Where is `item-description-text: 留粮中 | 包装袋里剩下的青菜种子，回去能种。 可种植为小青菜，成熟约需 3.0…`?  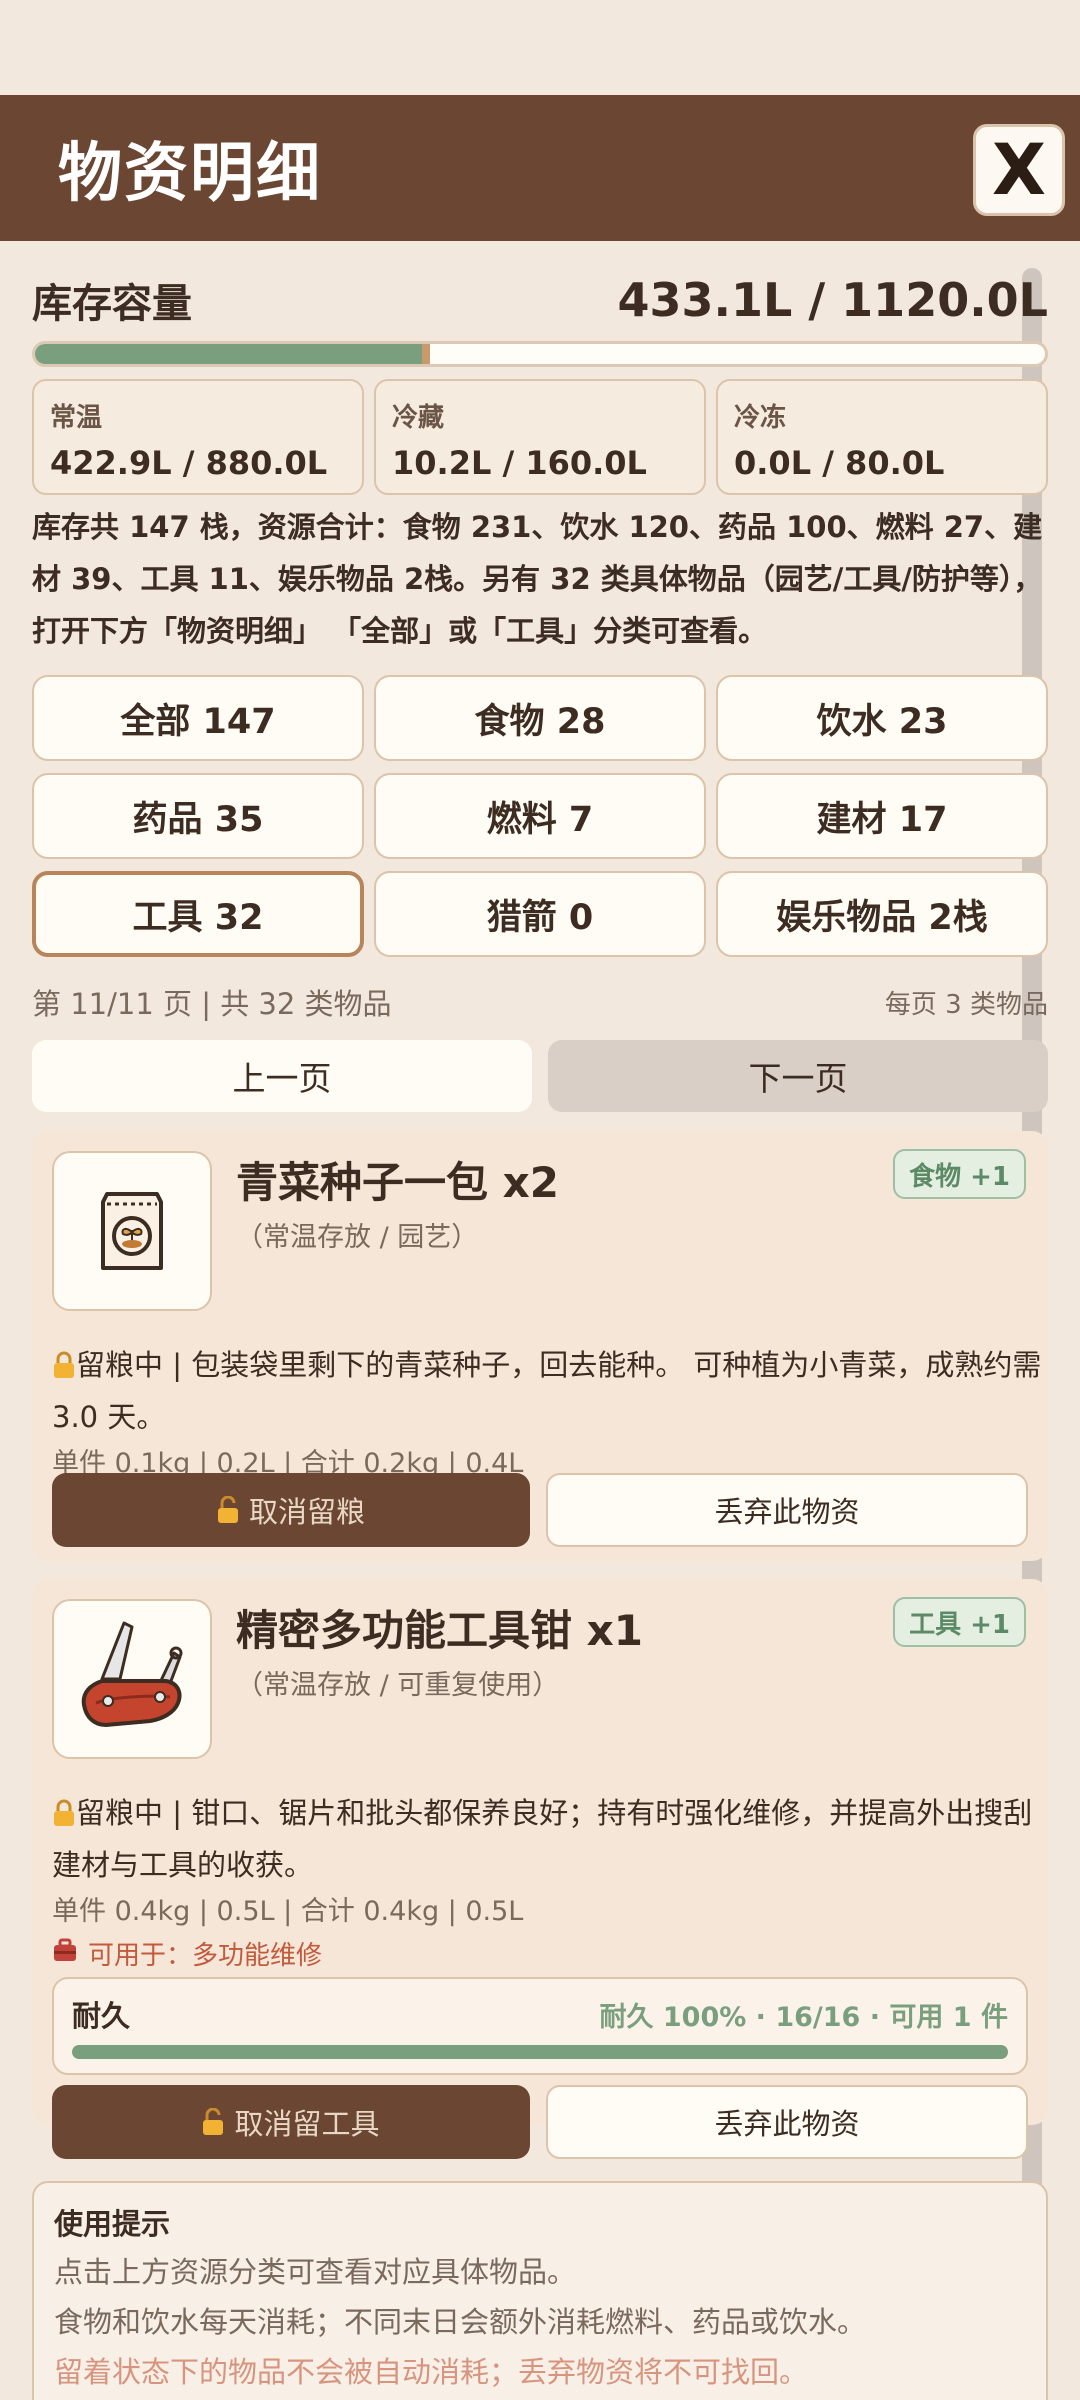
item-description-text: 留粮中 | 包装袋里剩下的青菜种子，回去能种。 可种植为小青菜，成熟约需 3.0… is located at coordinates (547, 1391).